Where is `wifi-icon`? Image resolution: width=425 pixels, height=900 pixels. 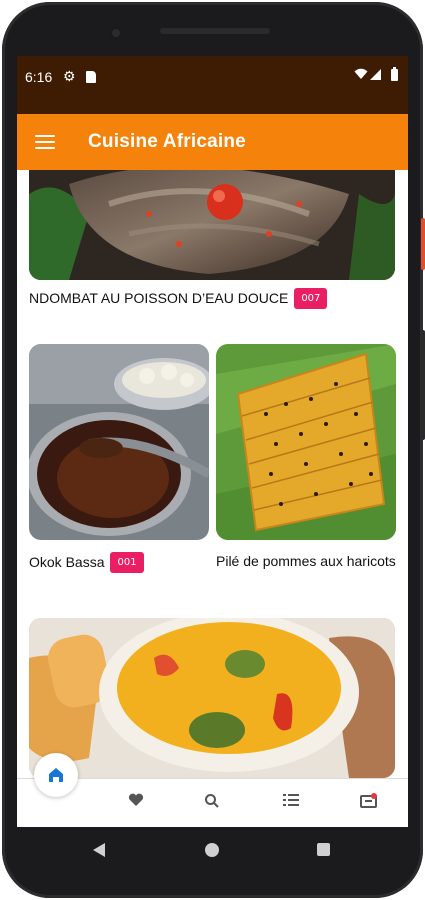
wifi-icon is located at coordinates (361, 75).